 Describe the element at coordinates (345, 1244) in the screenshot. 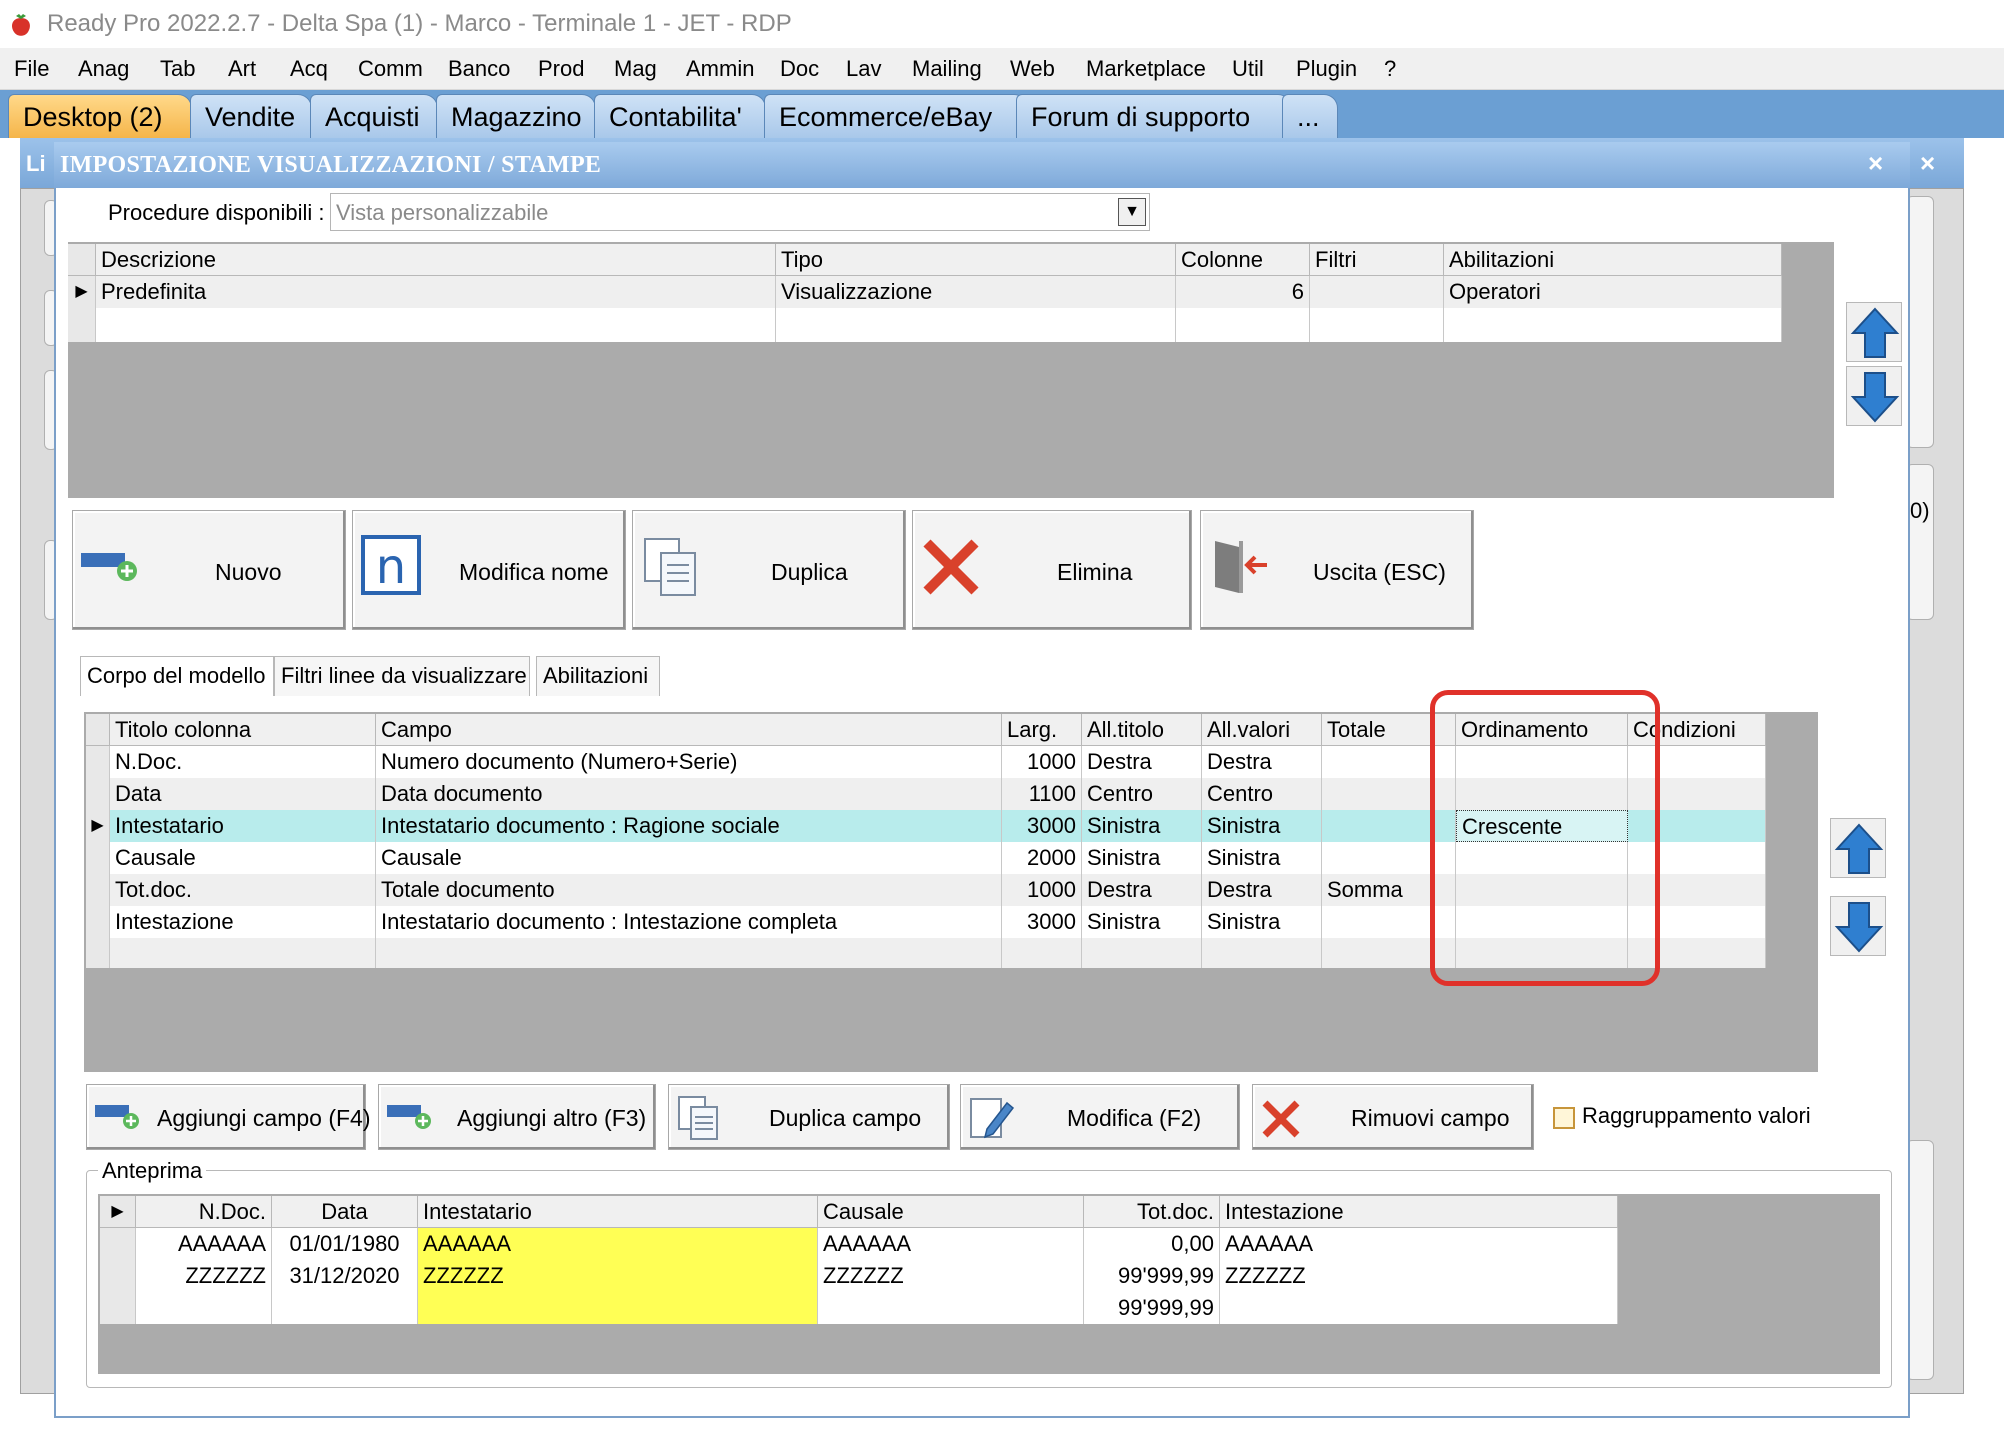

I see `cell-data: 01/01/1980` at that location.